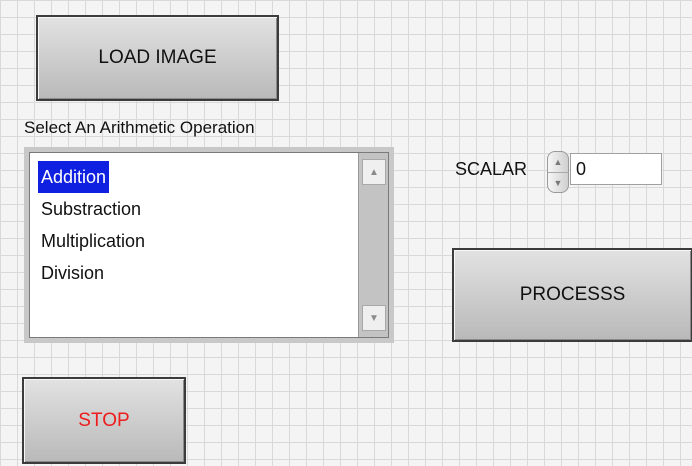 This screenshot has height=466, width=692. I want to click on stop-button: STOP, so click(104, 420).